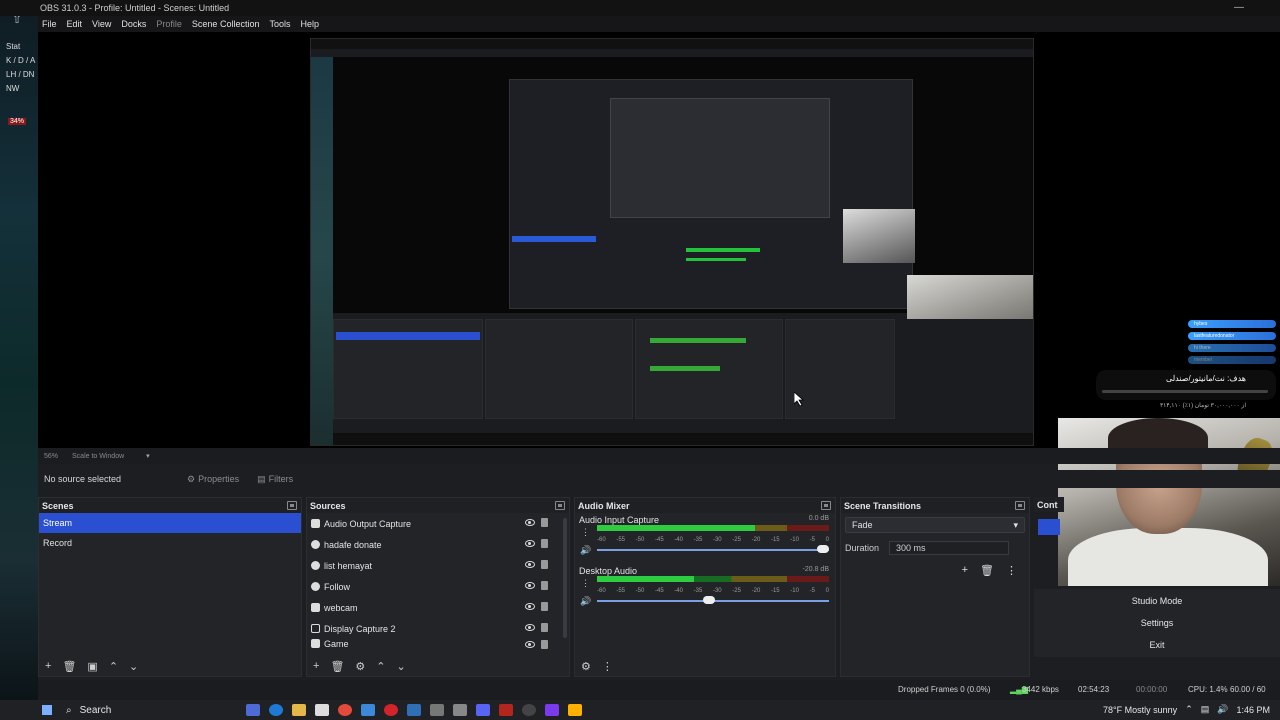  I want to click on sources-scrollbar, so click(565, 578).